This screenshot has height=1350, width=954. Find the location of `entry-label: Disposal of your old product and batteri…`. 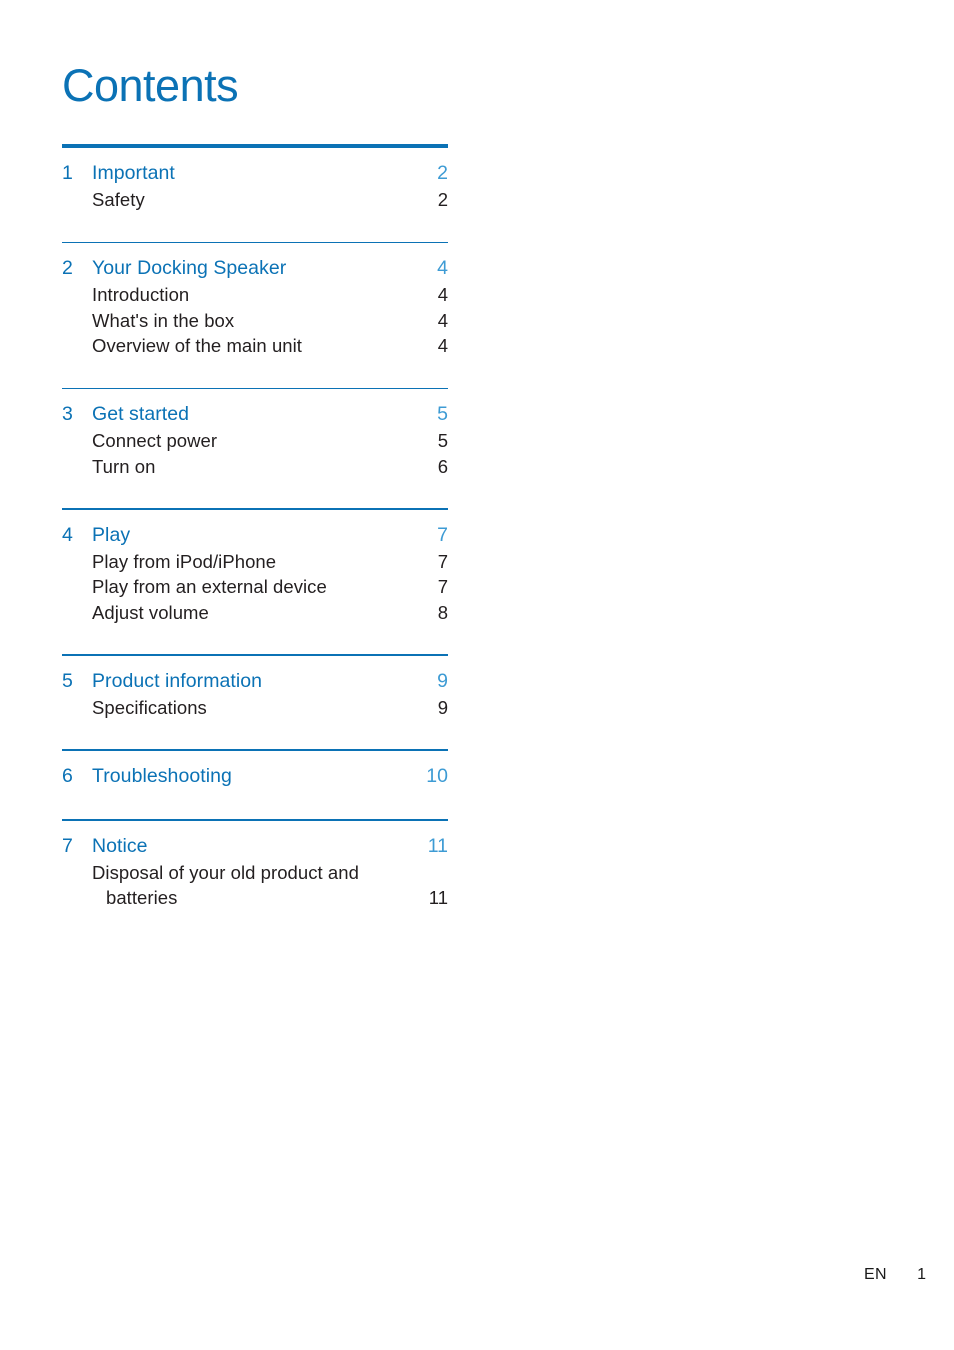

entry-label: Disposal of your old product and batteri… is located at coordinates (257, 885).